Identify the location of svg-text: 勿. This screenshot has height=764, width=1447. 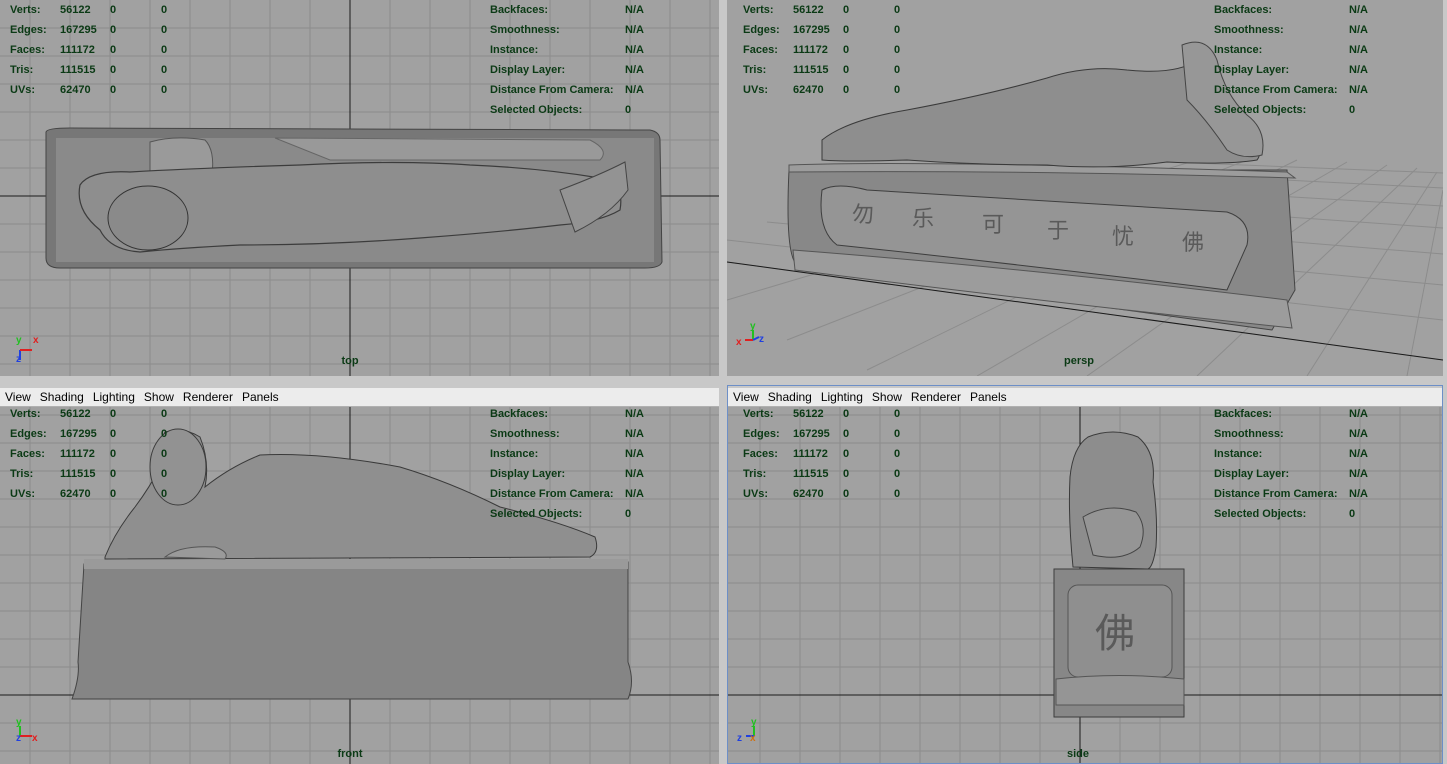
(863, 215).